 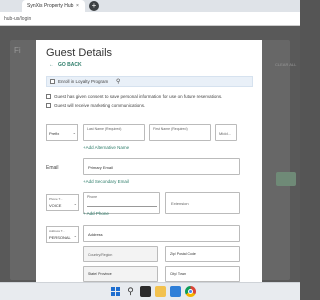 I want to click on windows-start-icon, so click(x=115, y=291).